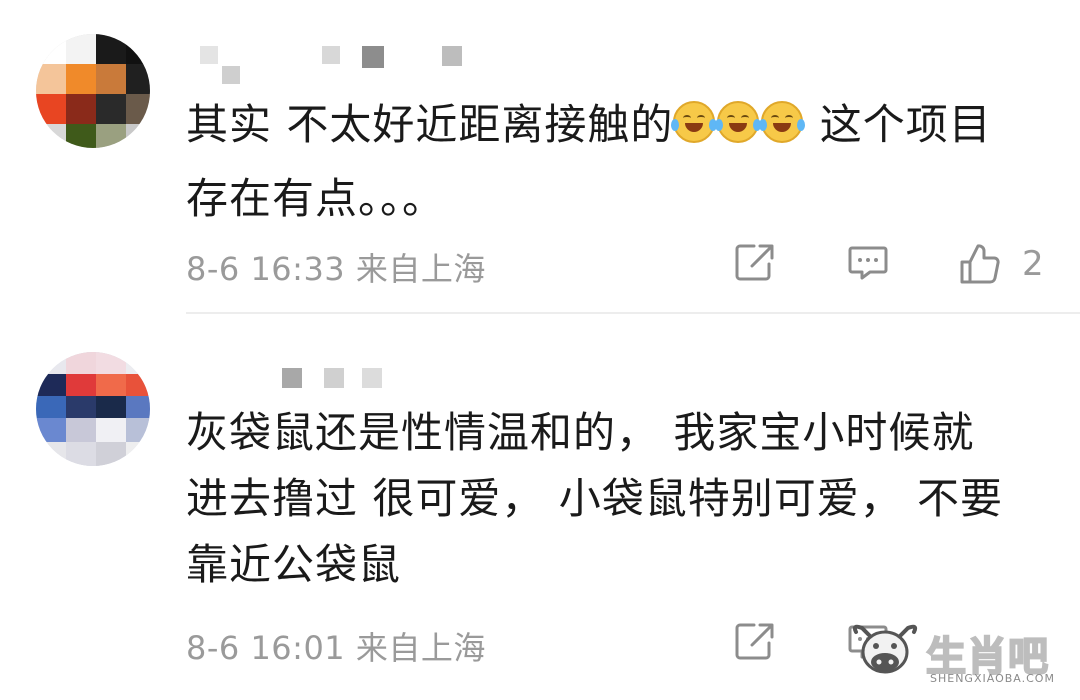 This screenshot has height=700, width=1080. What do you see at coordinates (430, 124) in the screenshot?
I see `comment-text-line: 其实 不太好近距离接触的` at bounding box center [430, 124].